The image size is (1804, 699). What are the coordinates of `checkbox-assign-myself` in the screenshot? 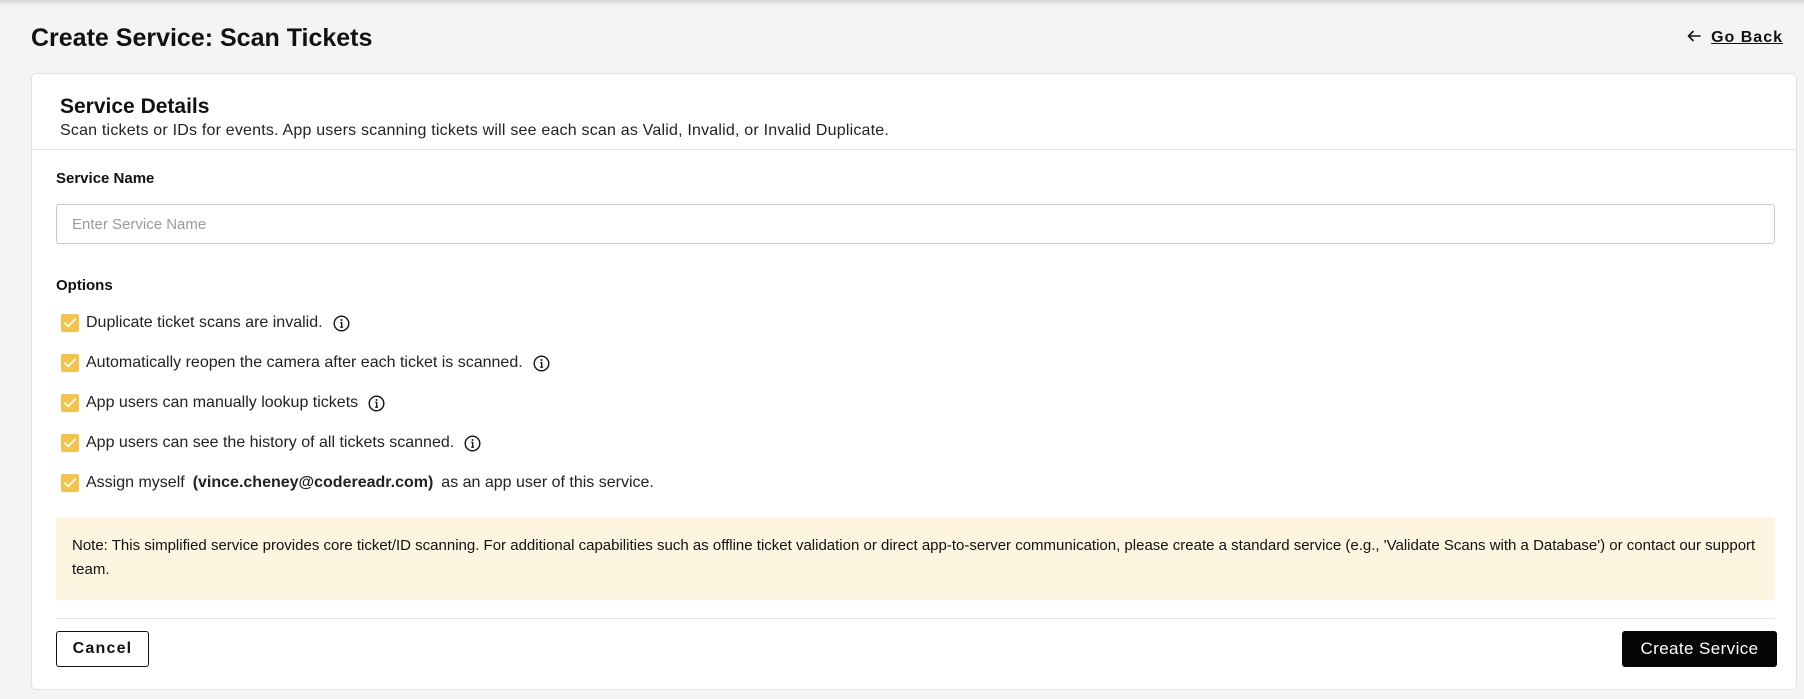 It's located at (70, 483).